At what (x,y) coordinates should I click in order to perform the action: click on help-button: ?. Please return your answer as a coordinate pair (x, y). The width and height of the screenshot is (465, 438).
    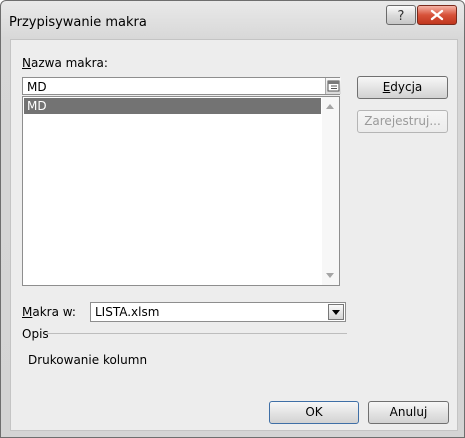
    Looking at the image, I should click on (401, 15).